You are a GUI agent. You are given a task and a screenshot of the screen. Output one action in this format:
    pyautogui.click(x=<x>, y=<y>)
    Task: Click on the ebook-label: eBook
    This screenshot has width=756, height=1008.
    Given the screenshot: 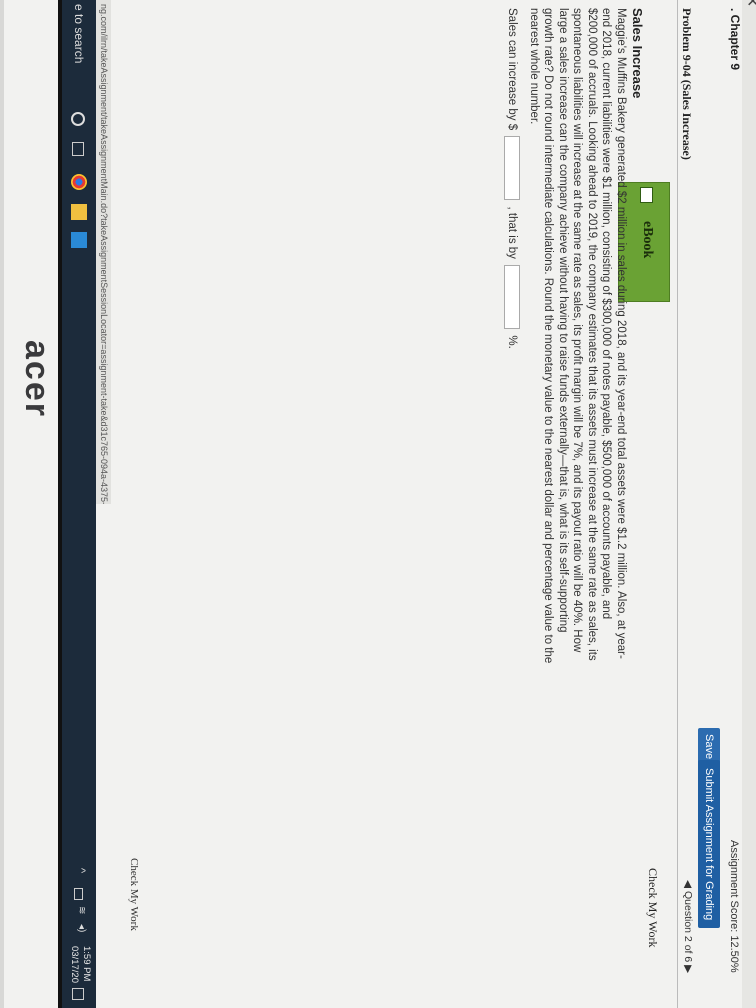 What is the action you would take?
    pyautogui.click(x=647, y=240)
    